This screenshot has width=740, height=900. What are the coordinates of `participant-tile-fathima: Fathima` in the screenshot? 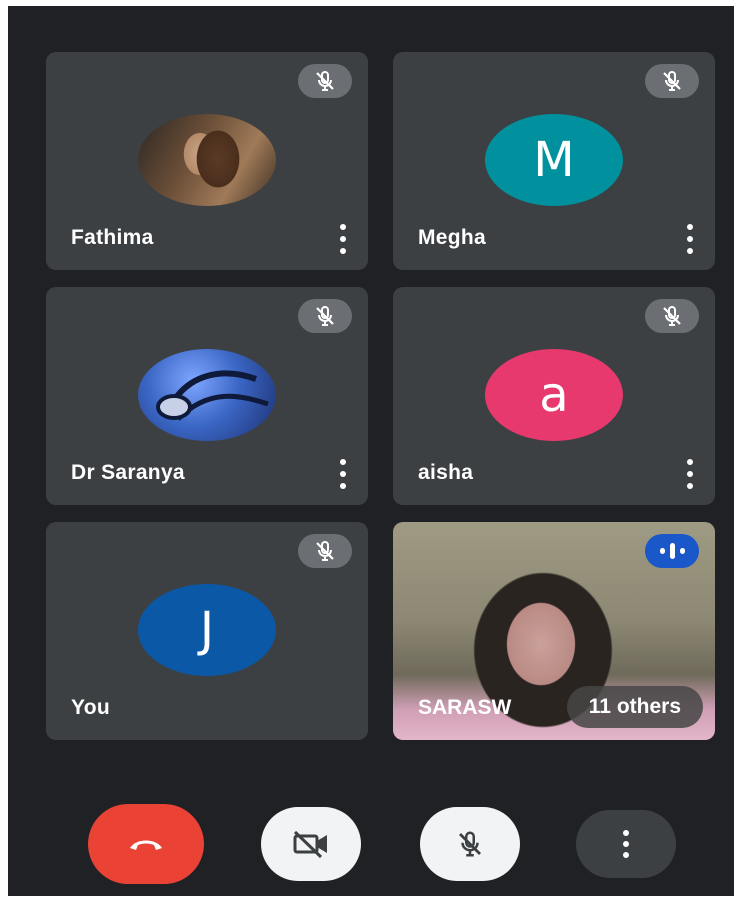 It's located at (207, 161).